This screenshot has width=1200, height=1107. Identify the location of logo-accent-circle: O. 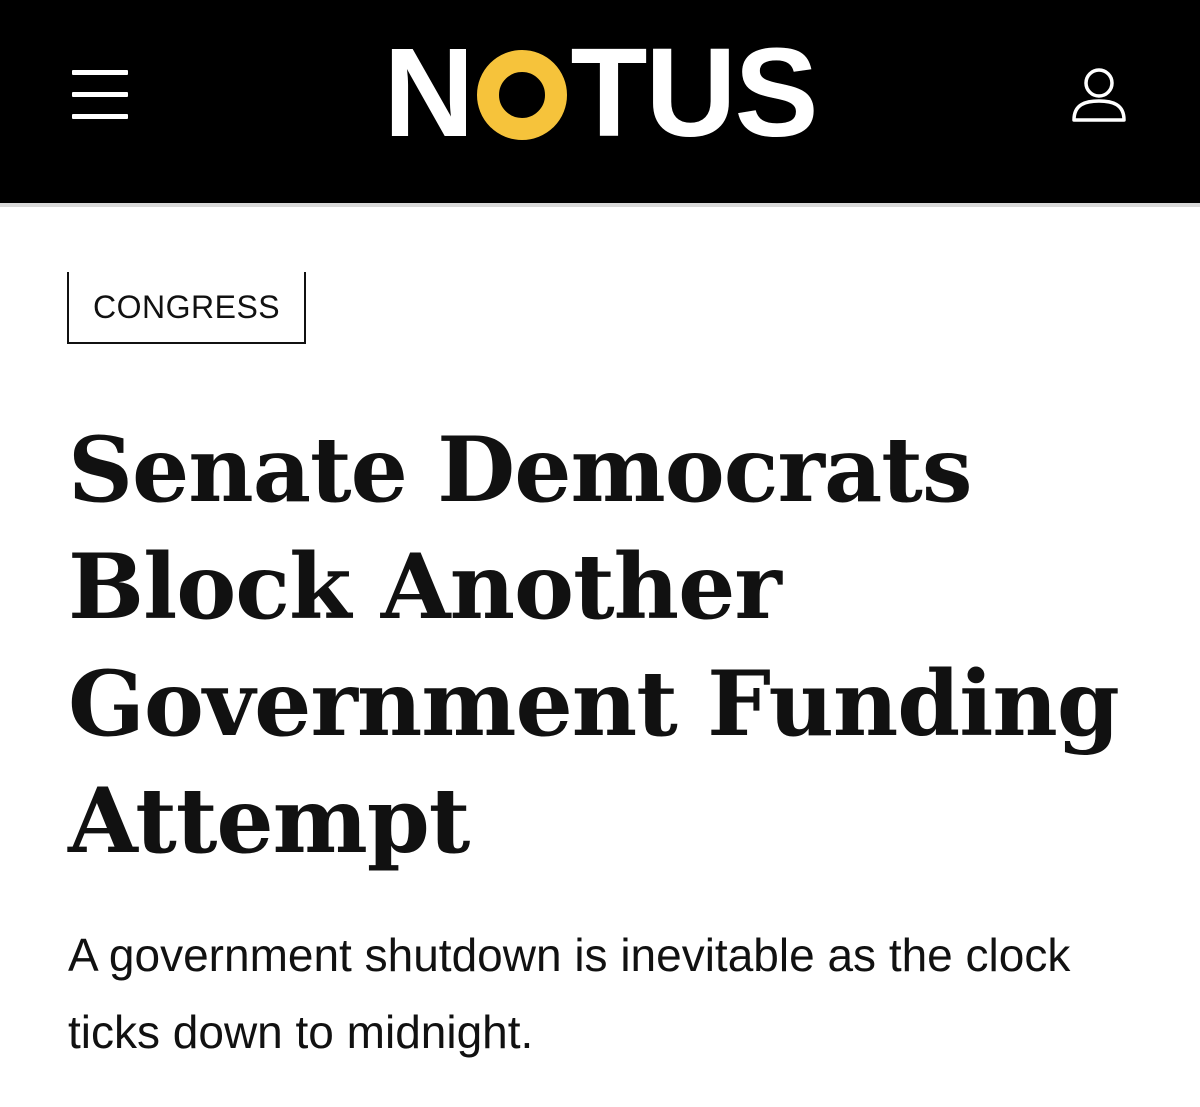
(521, 95).